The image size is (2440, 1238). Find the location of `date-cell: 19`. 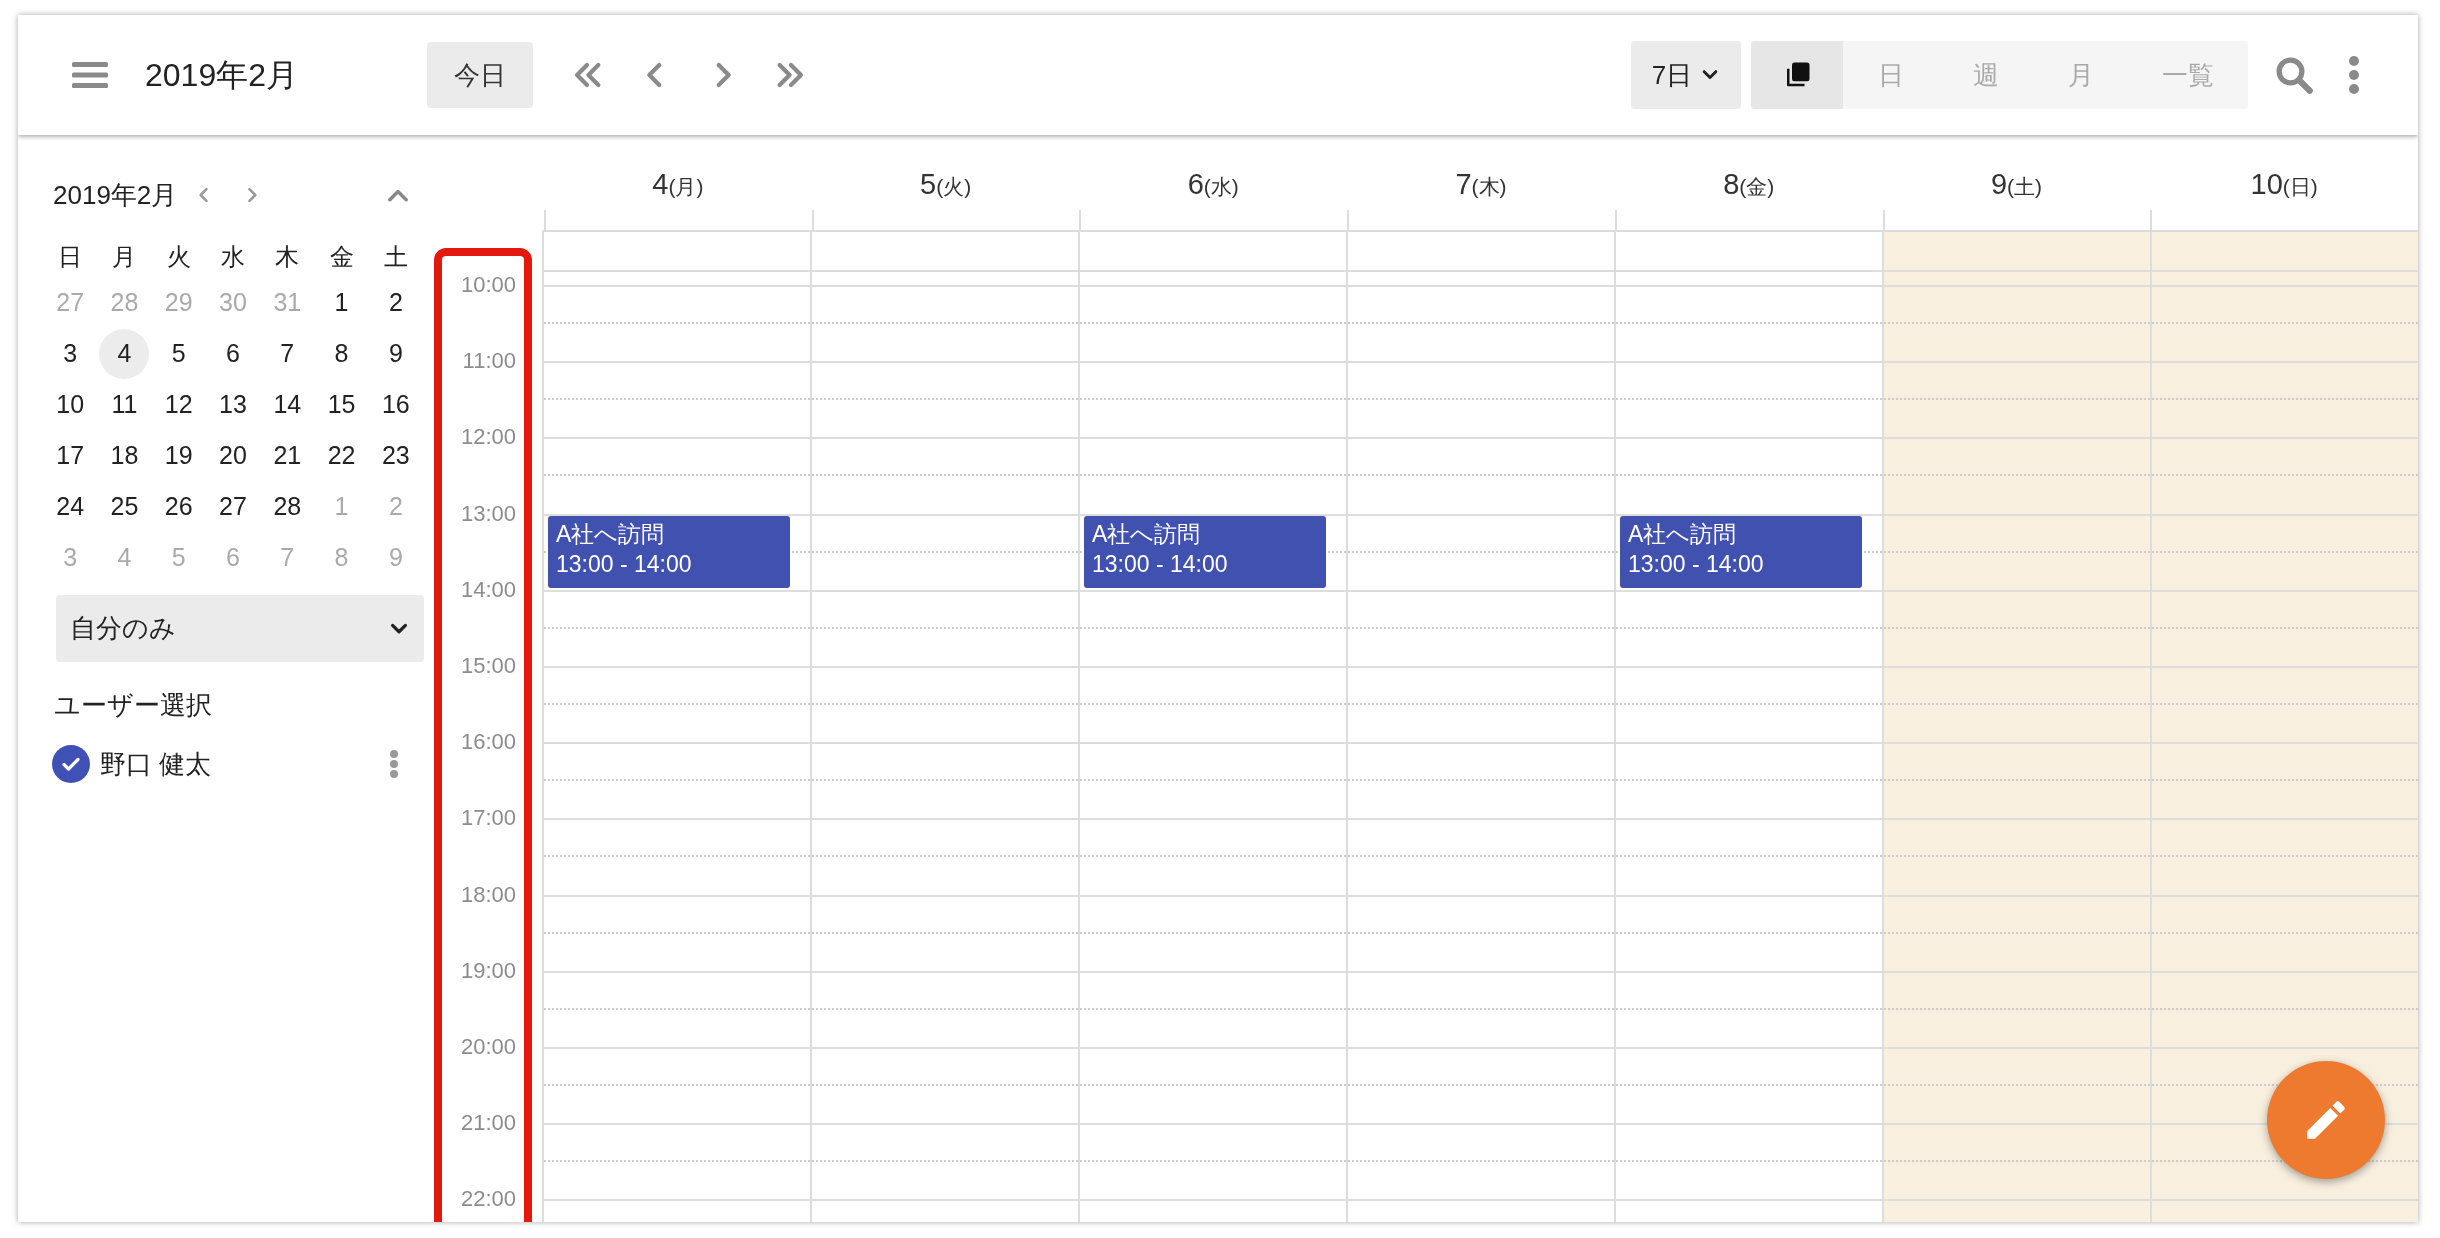

date-cell: 19 is located at coordinates (178, 455).